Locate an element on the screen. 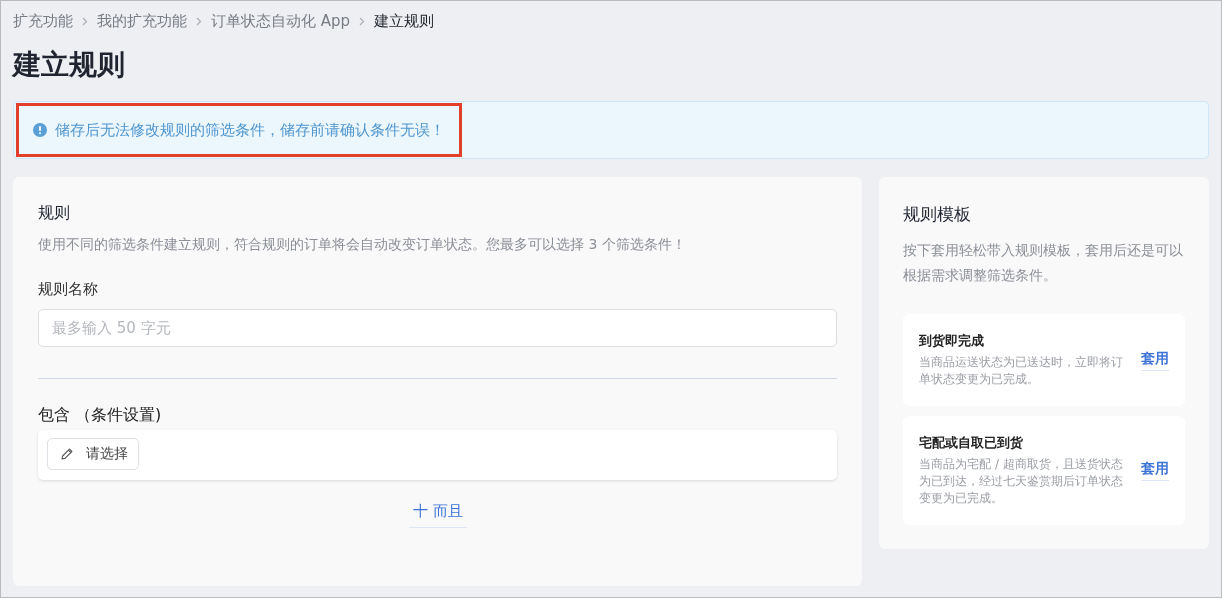 The width and height of the screenshot is (1222, 598). template-title: 宅配或自取已到货 is located at coordinates (972, 443).